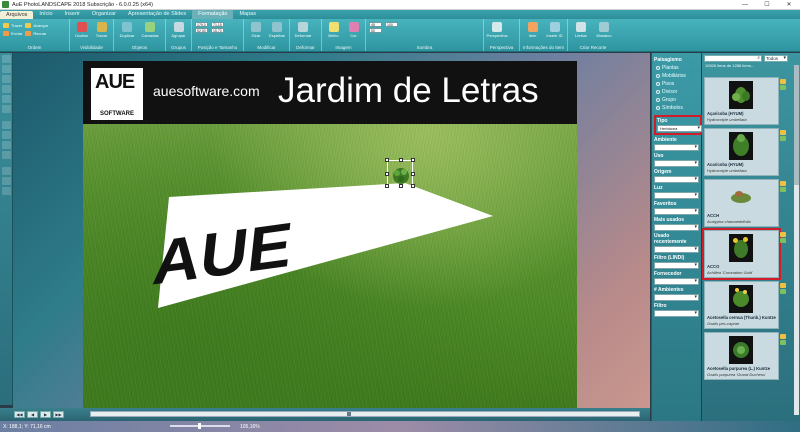 The width and height of the screenshot is (800, 432). I want to click on pos-x-field: 179,0, so click(201, 24).